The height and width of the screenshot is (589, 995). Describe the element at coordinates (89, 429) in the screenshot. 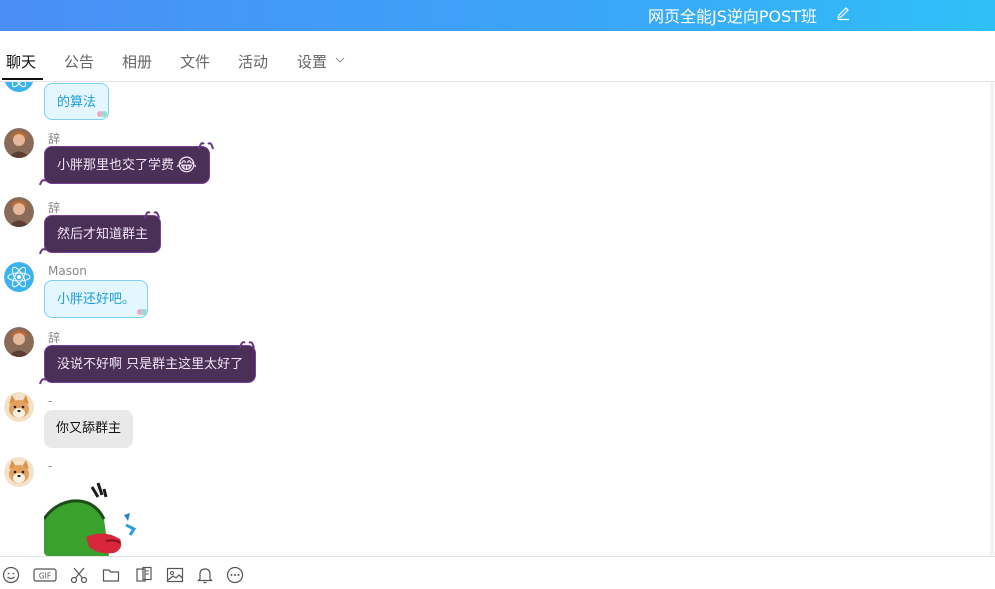

I see `message-bubble: 你又舔群主` at that location.